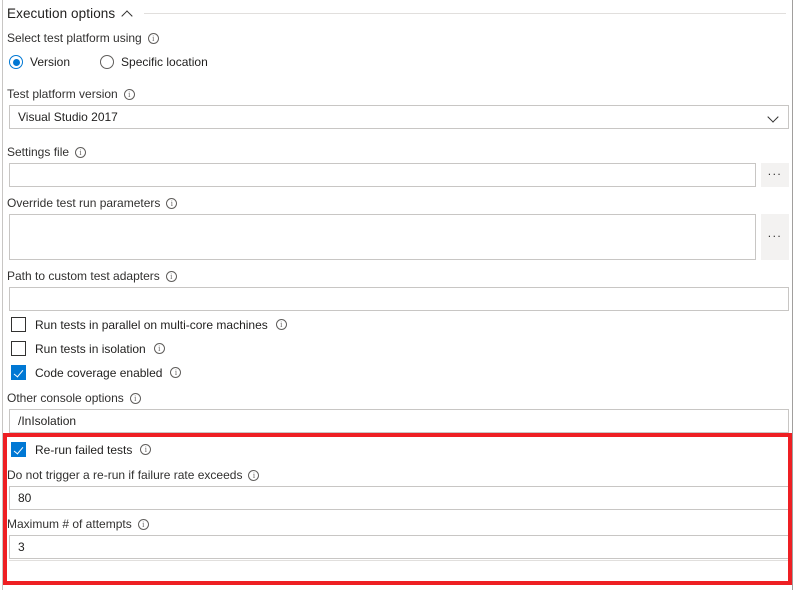 This screenshot has height=590, width=800. What do you see at coordinates (47, 152) in the screenshot?
I see `settings-file-label: Settings file` at bounding box center [47, 152].